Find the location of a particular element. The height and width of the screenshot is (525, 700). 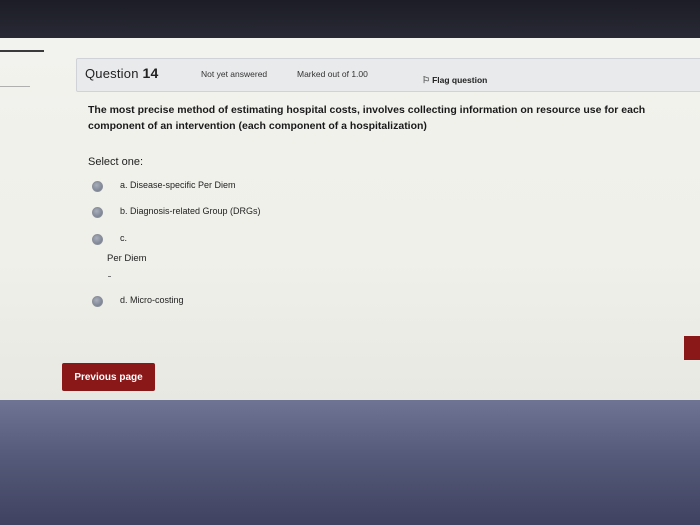

option-c-text: Per Diem is located at coordinates (127, 258).